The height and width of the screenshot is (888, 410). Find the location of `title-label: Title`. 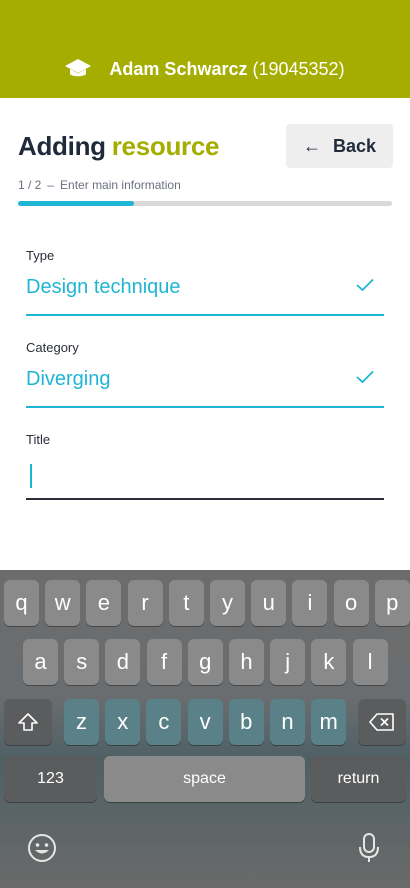

title-label: Title is located at coordinates (38, 439).